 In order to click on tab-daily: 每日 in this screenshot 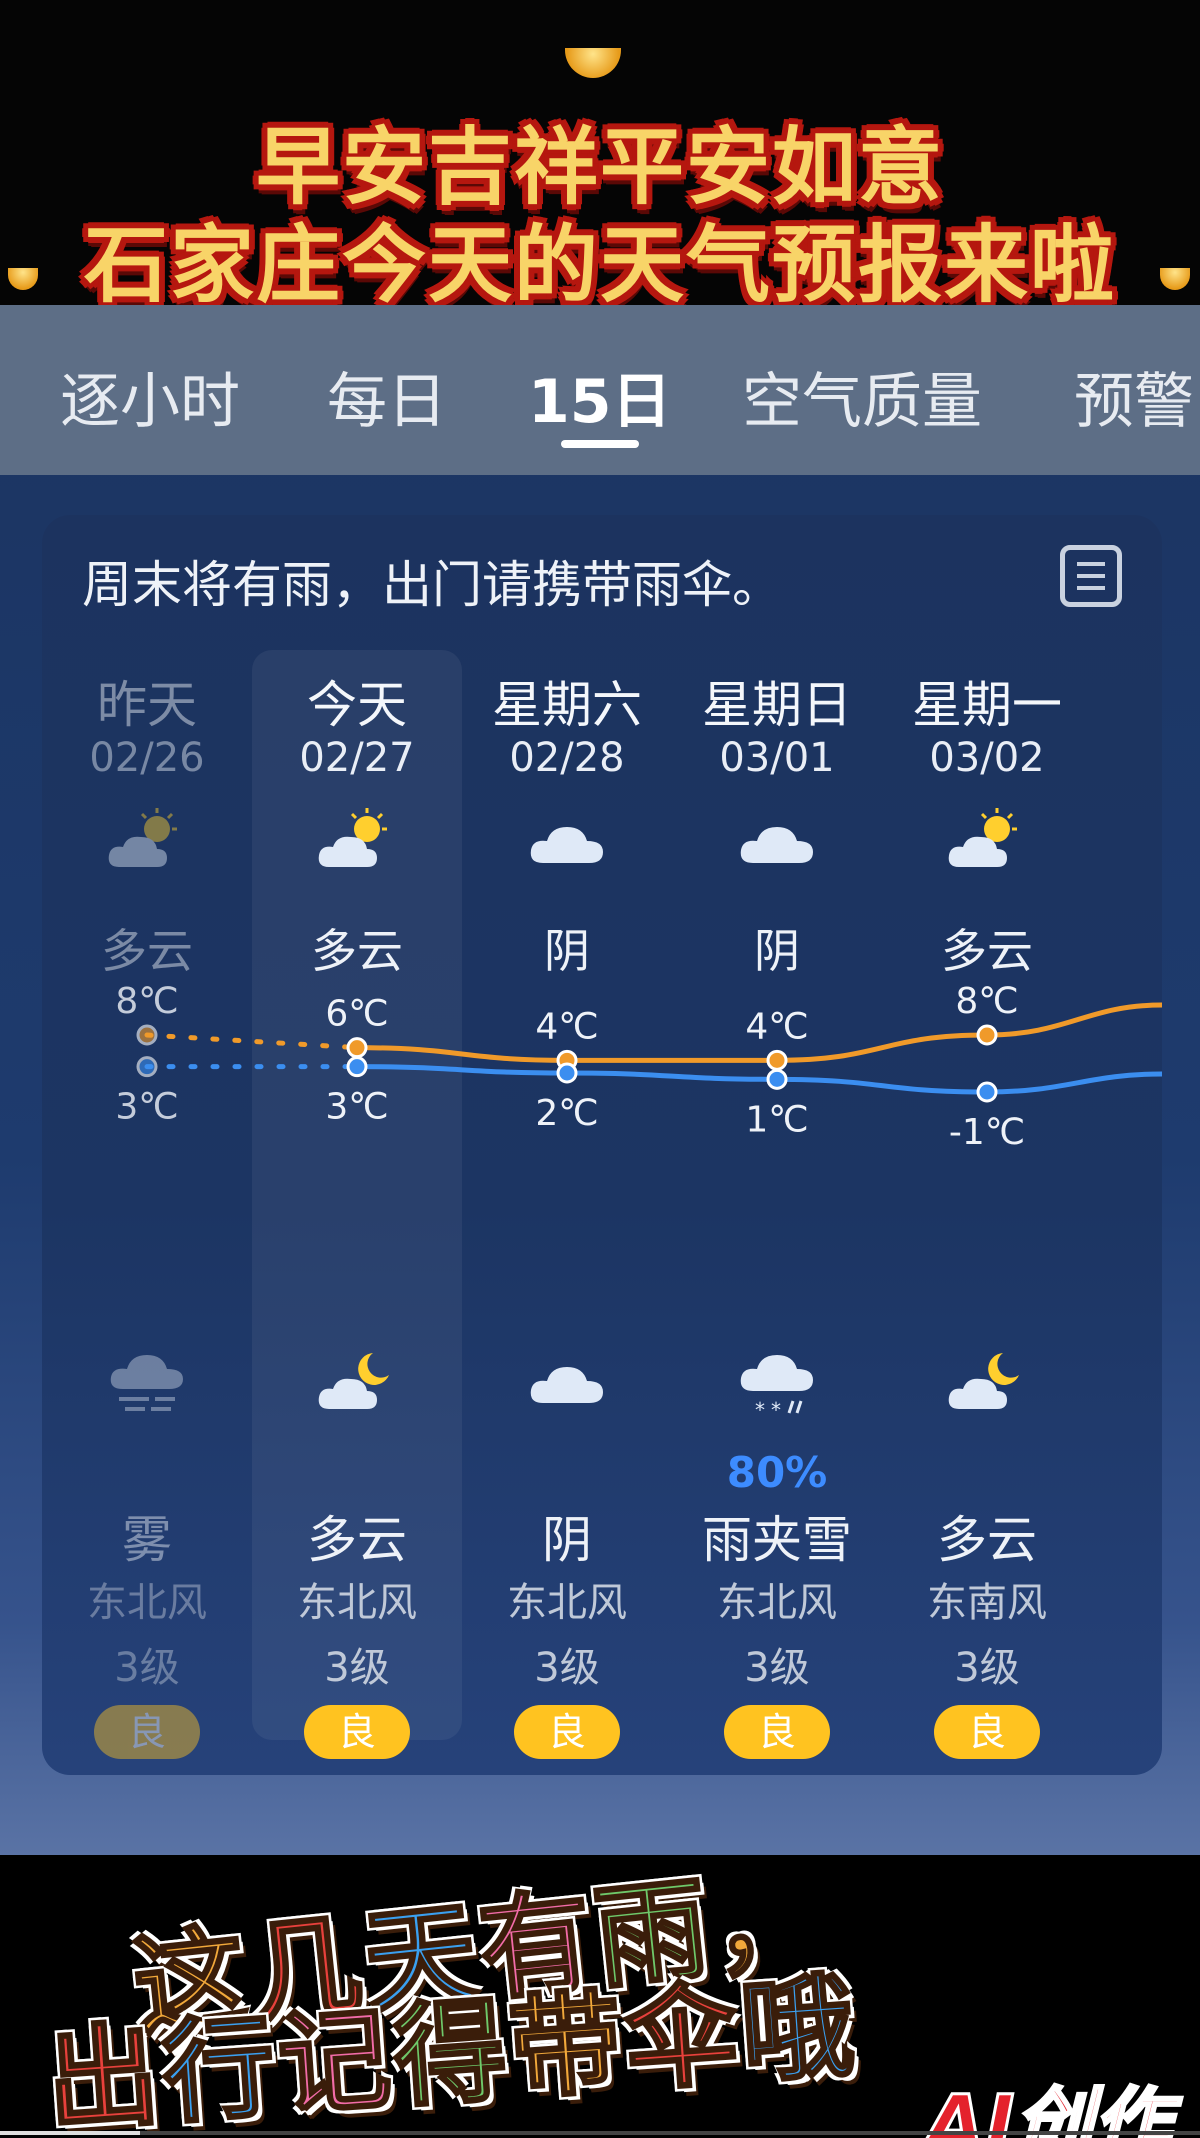, I will do `click(387, 396)`.